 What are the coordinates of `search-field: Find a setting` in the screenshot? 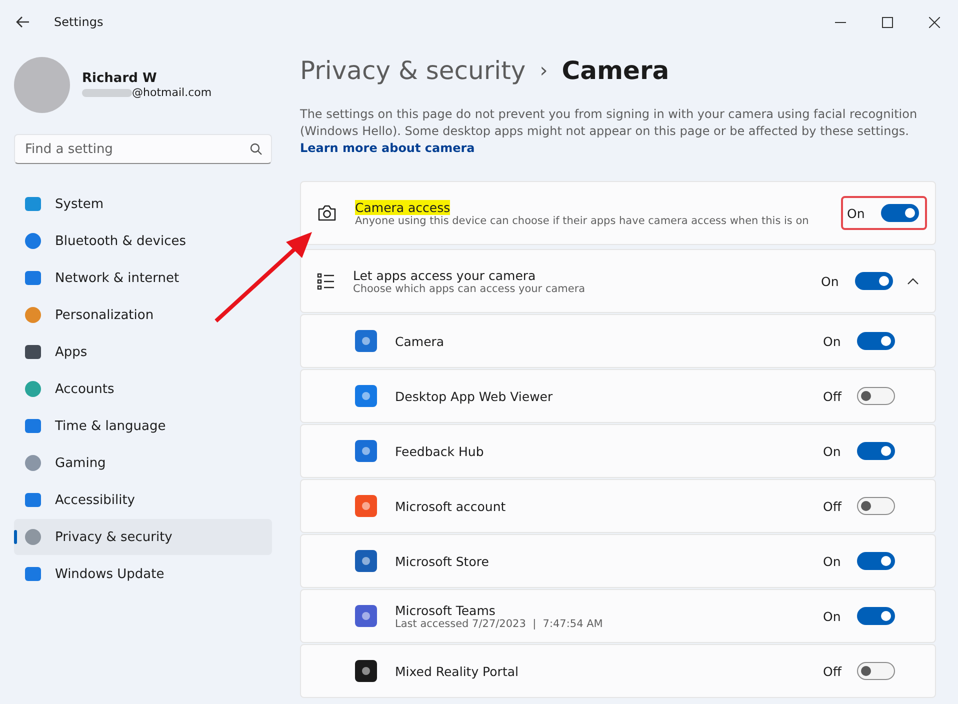 It's located at (143, 149).